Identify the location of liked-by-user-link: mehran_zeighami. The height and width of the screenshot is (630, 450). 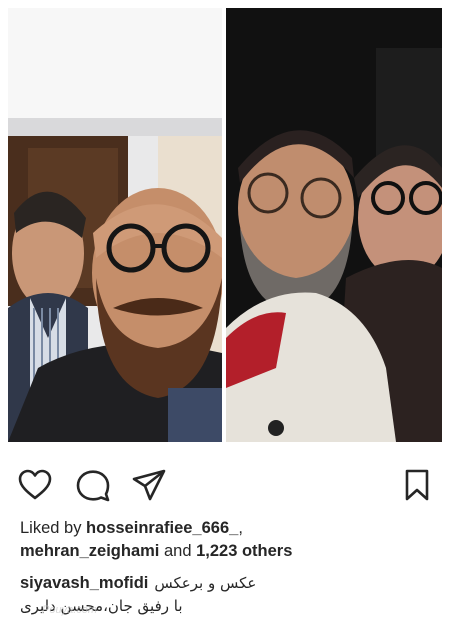
(89, 551).